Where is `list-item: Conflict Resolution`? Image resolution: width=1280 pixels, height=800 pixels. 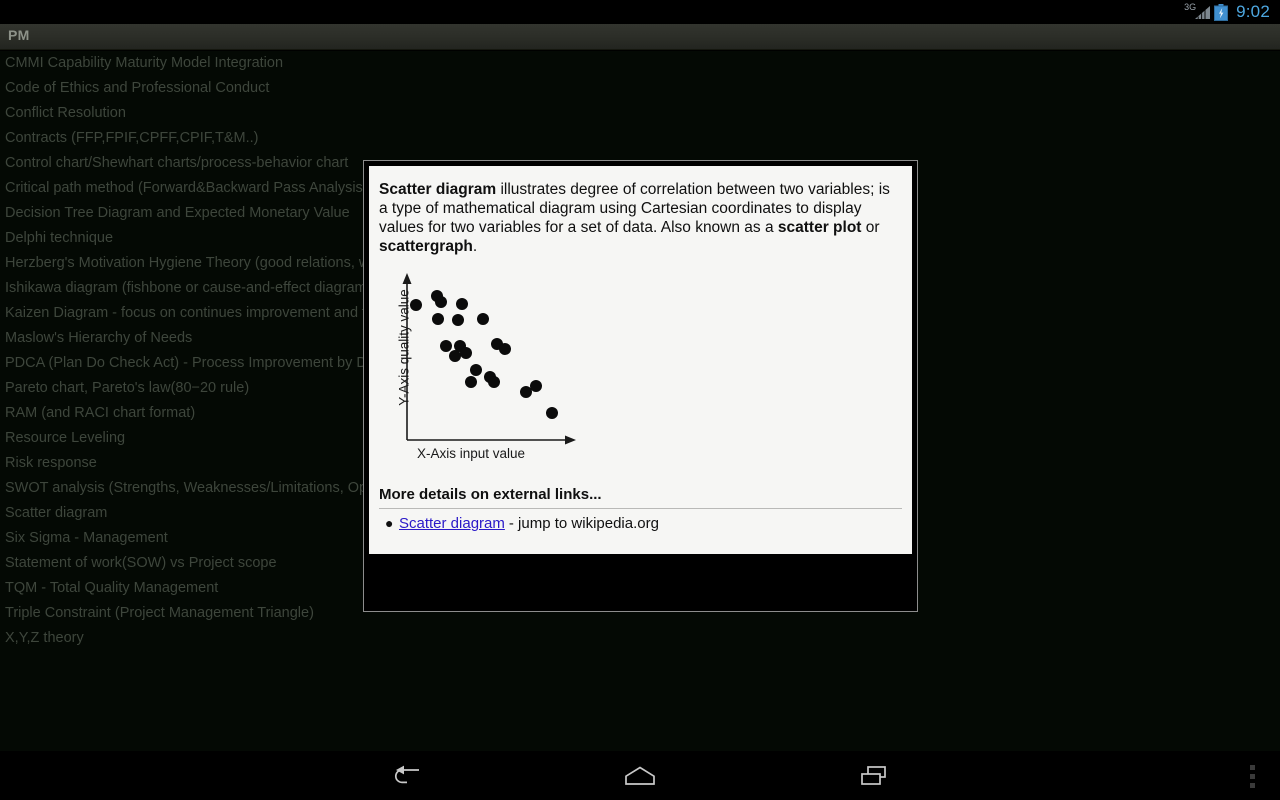 list-item: Conflict Resolution is located at coordinates (640, 113).